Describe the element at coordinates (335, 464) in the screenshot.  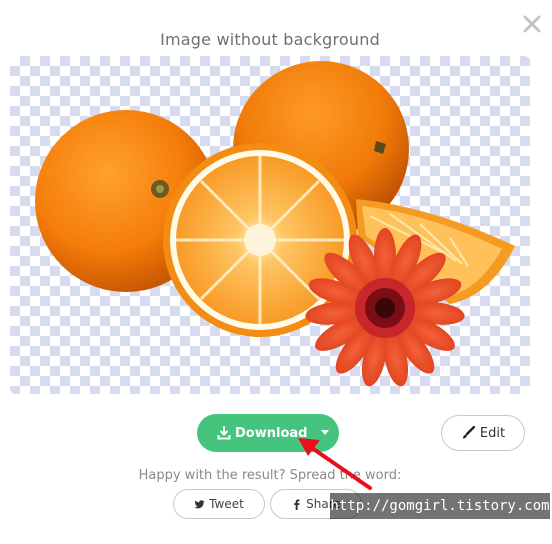
I see `annotation-arrow-icon` at that location.